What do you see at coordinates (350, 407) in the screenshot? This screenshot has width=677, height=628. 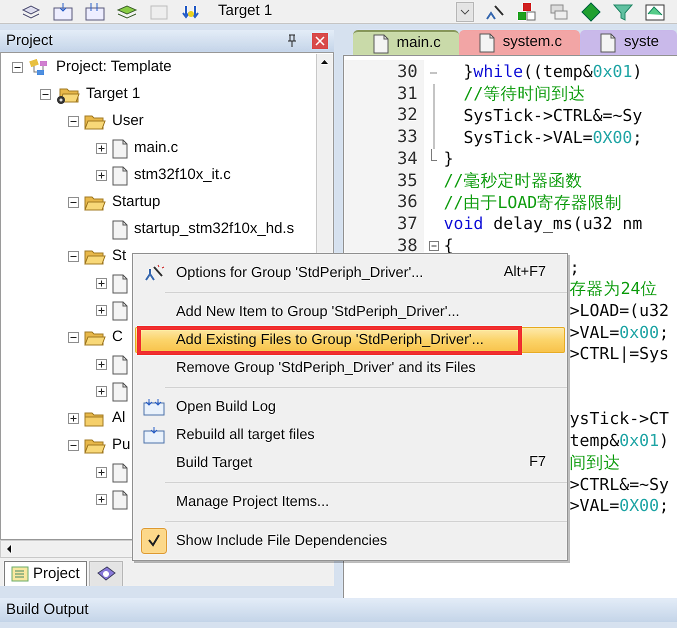 I see `menu-item: Open Build Log` at bounding box center [350, 407].